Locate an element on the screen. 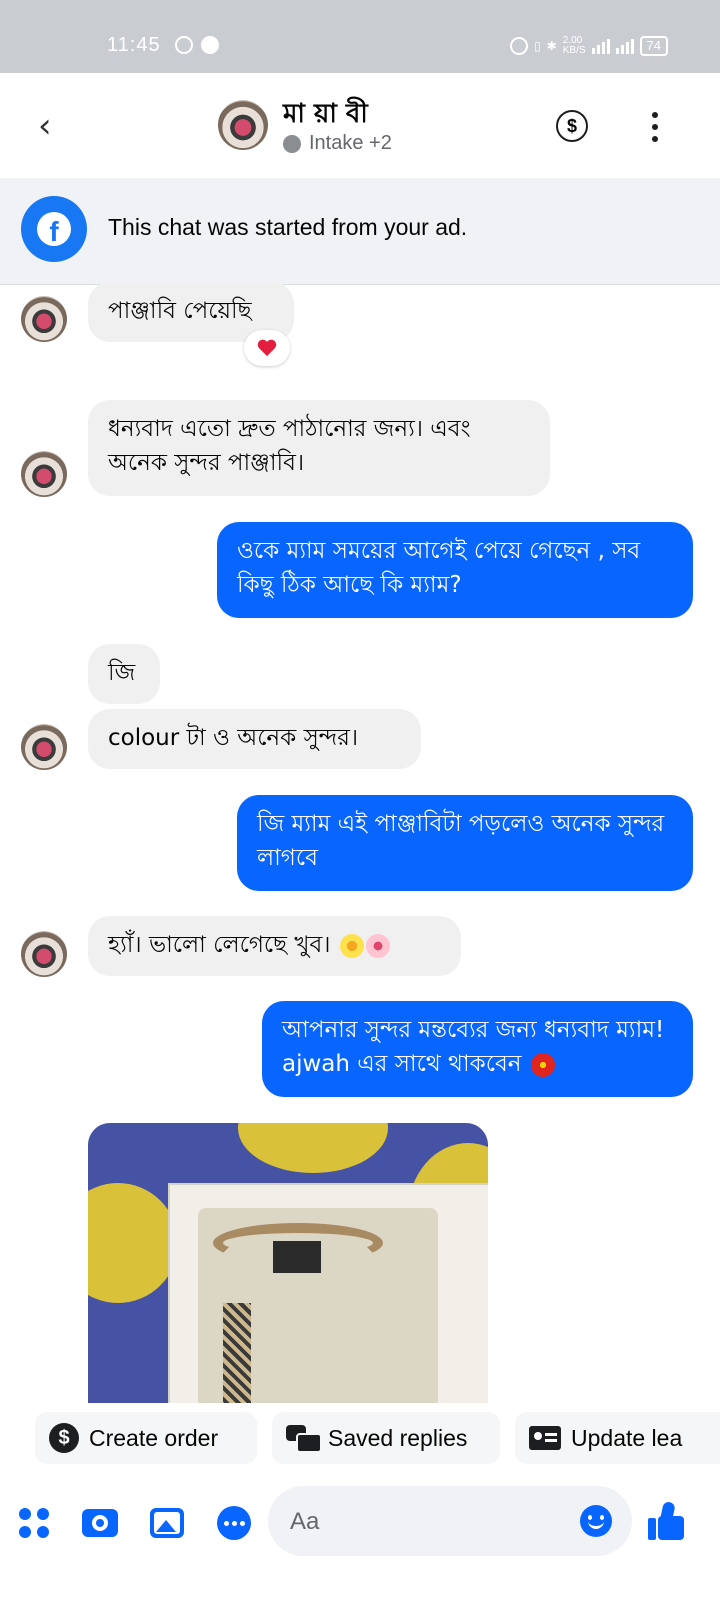  message-field is located at coordinates (450, 1522).